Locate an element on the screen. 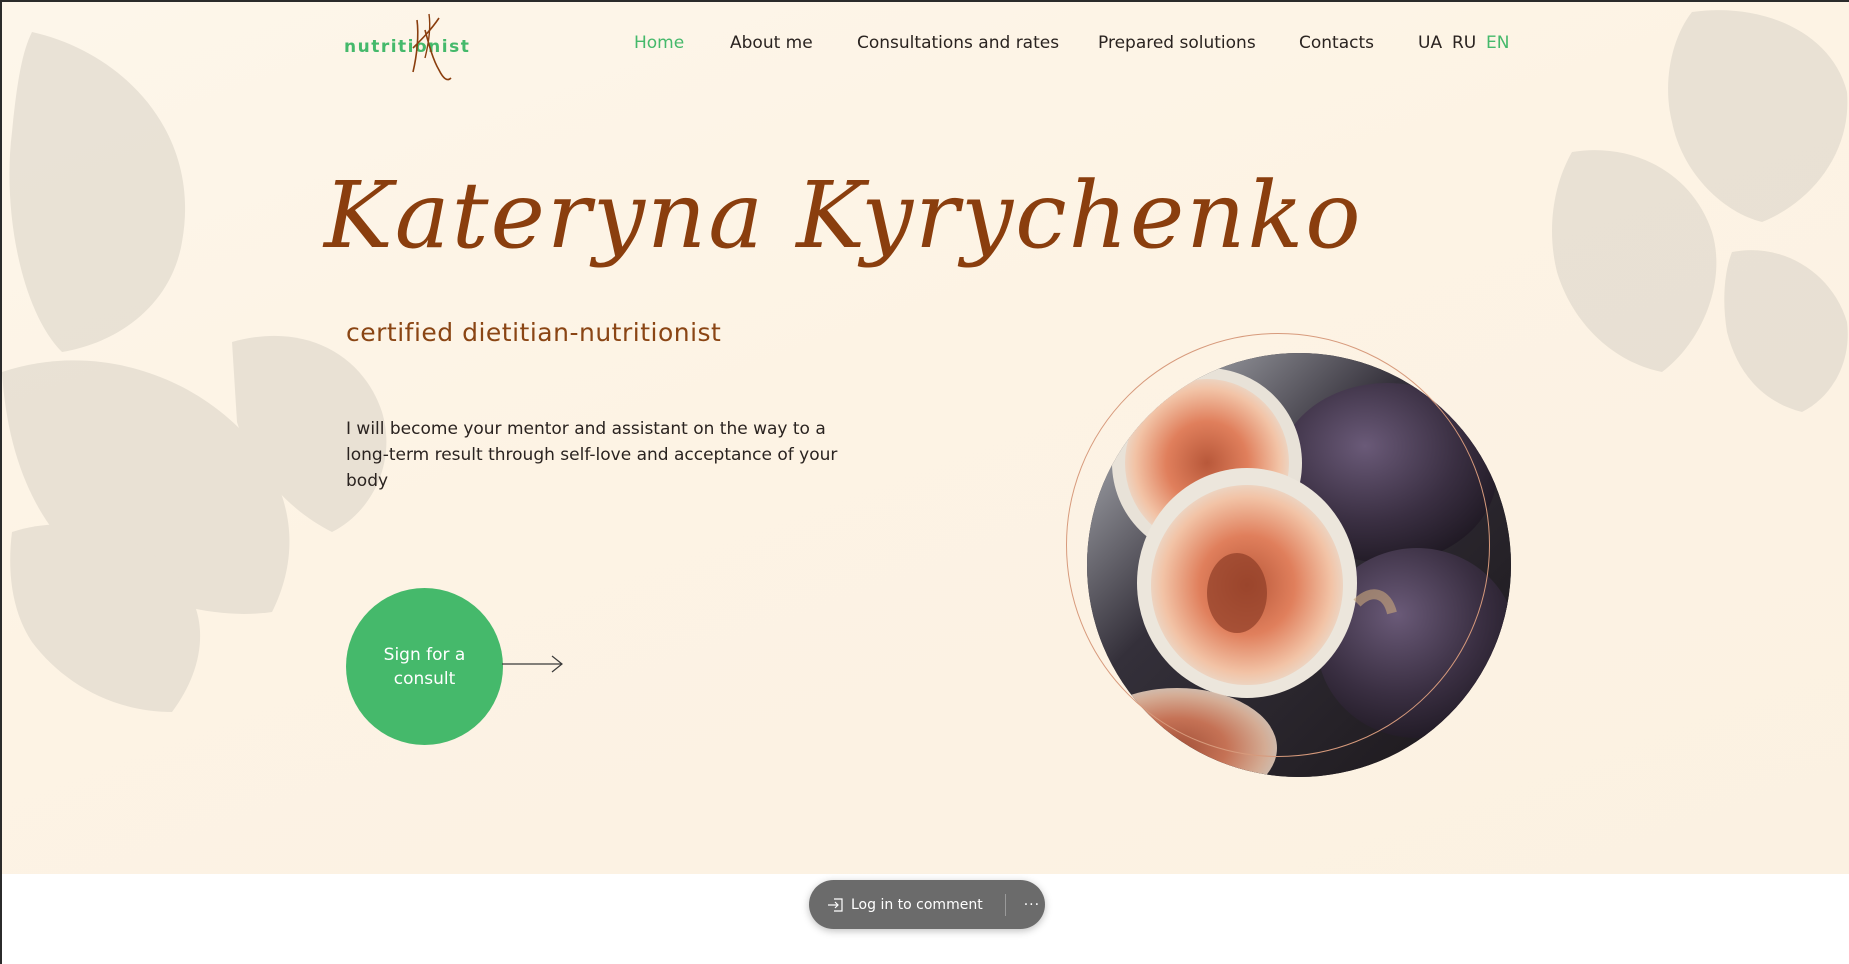 The width and height of the screenshot is (1849, 964). sign-for-consult-label: Sign for a consult is located at coordinates (424, 666).